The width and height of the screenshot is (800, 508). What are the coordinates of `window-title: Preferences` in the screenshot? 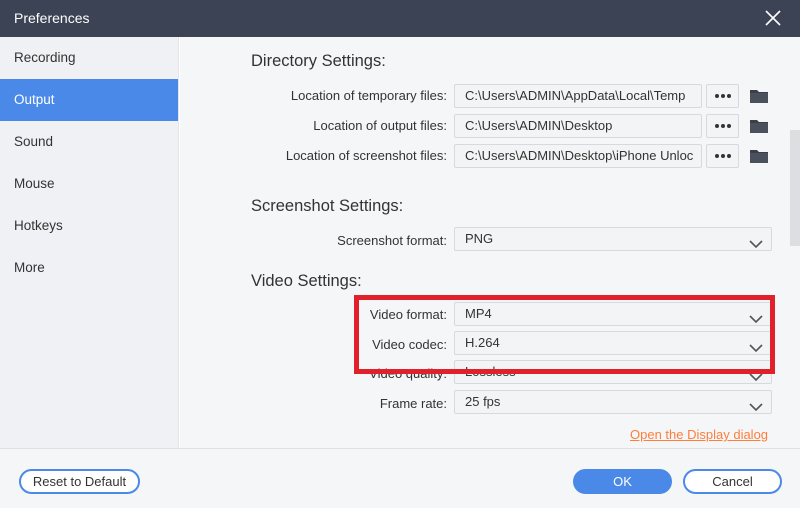 It's located at (52, 18).